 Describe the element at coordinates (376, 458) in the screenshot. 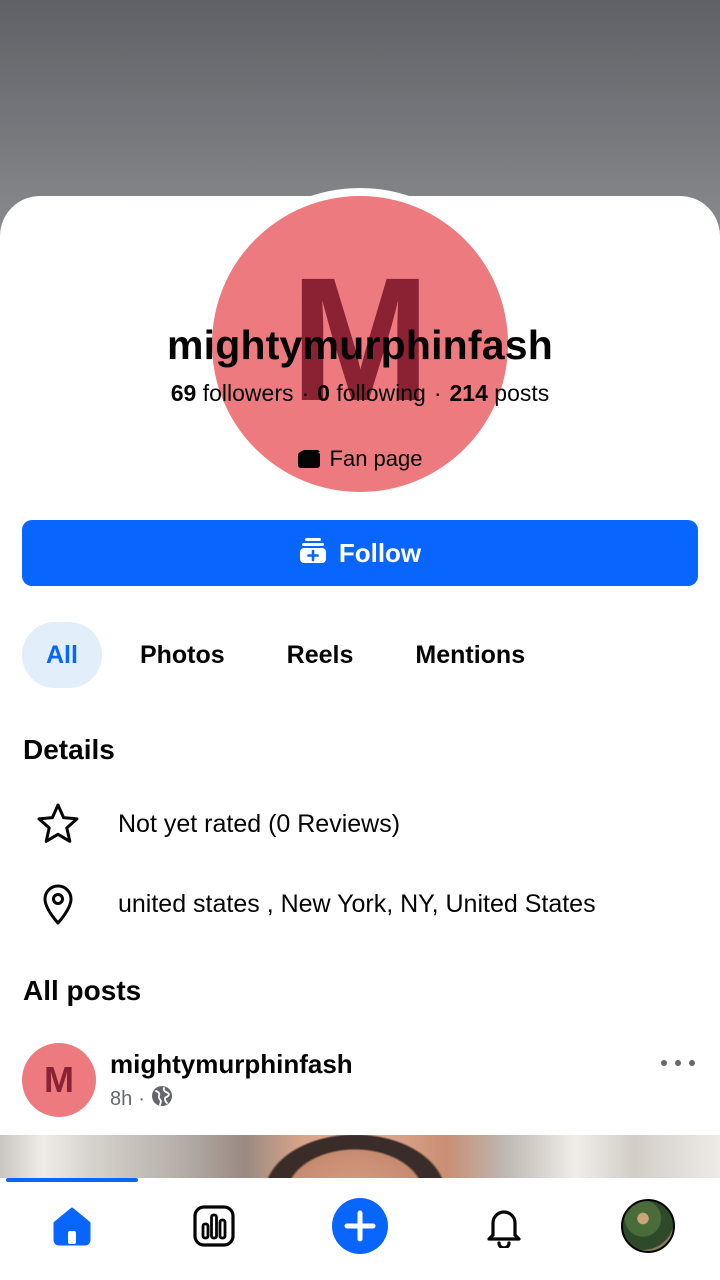

I see `category-label: Fan page` at that location.